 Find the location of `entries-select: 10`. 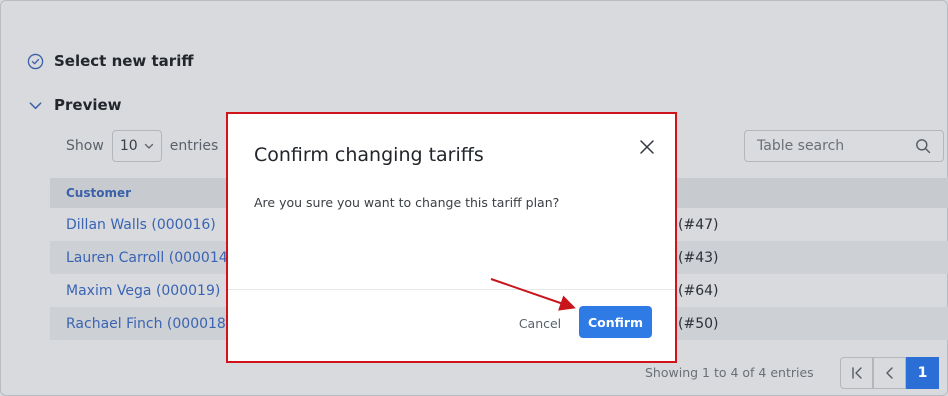

entries-select: 10 is located at coordinates (136, 146).